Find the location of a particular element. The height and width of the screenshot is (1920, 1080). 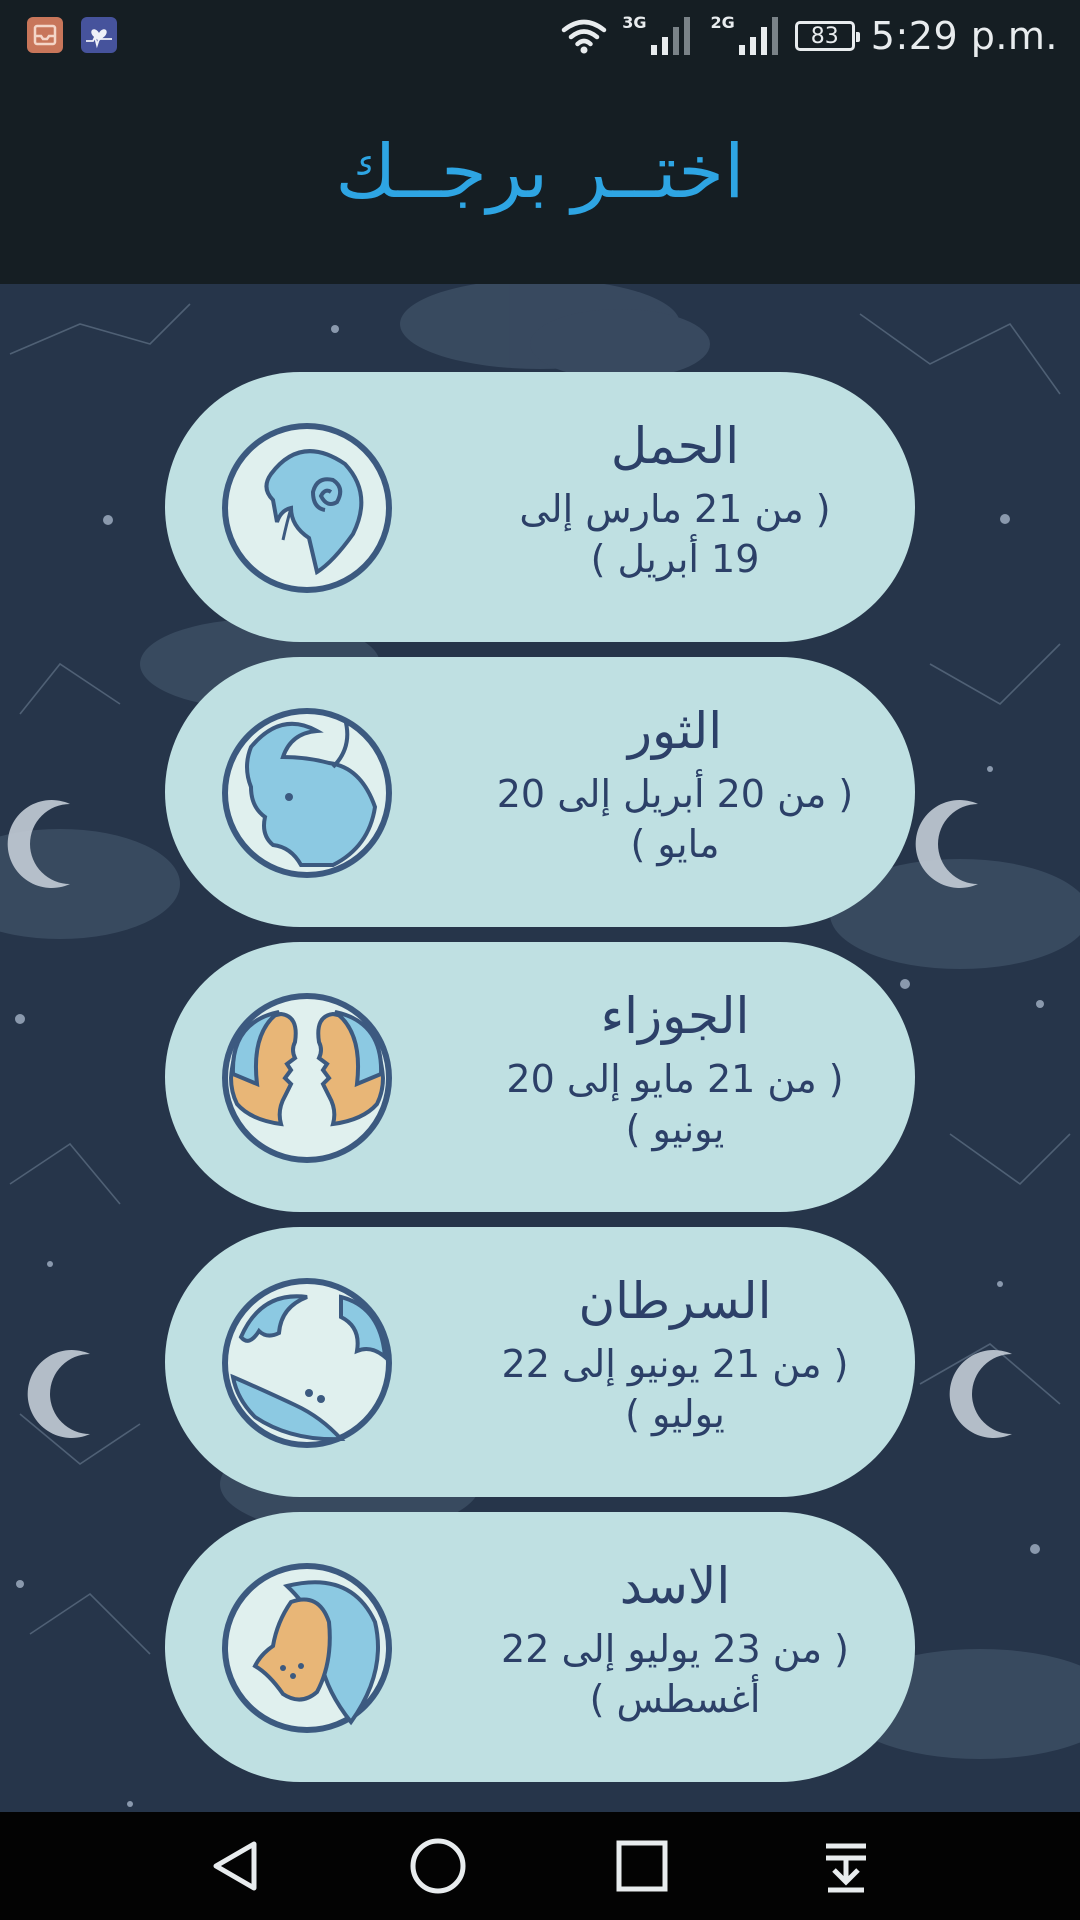

battery-indicator: 83 is located at coordinates (827, 36).